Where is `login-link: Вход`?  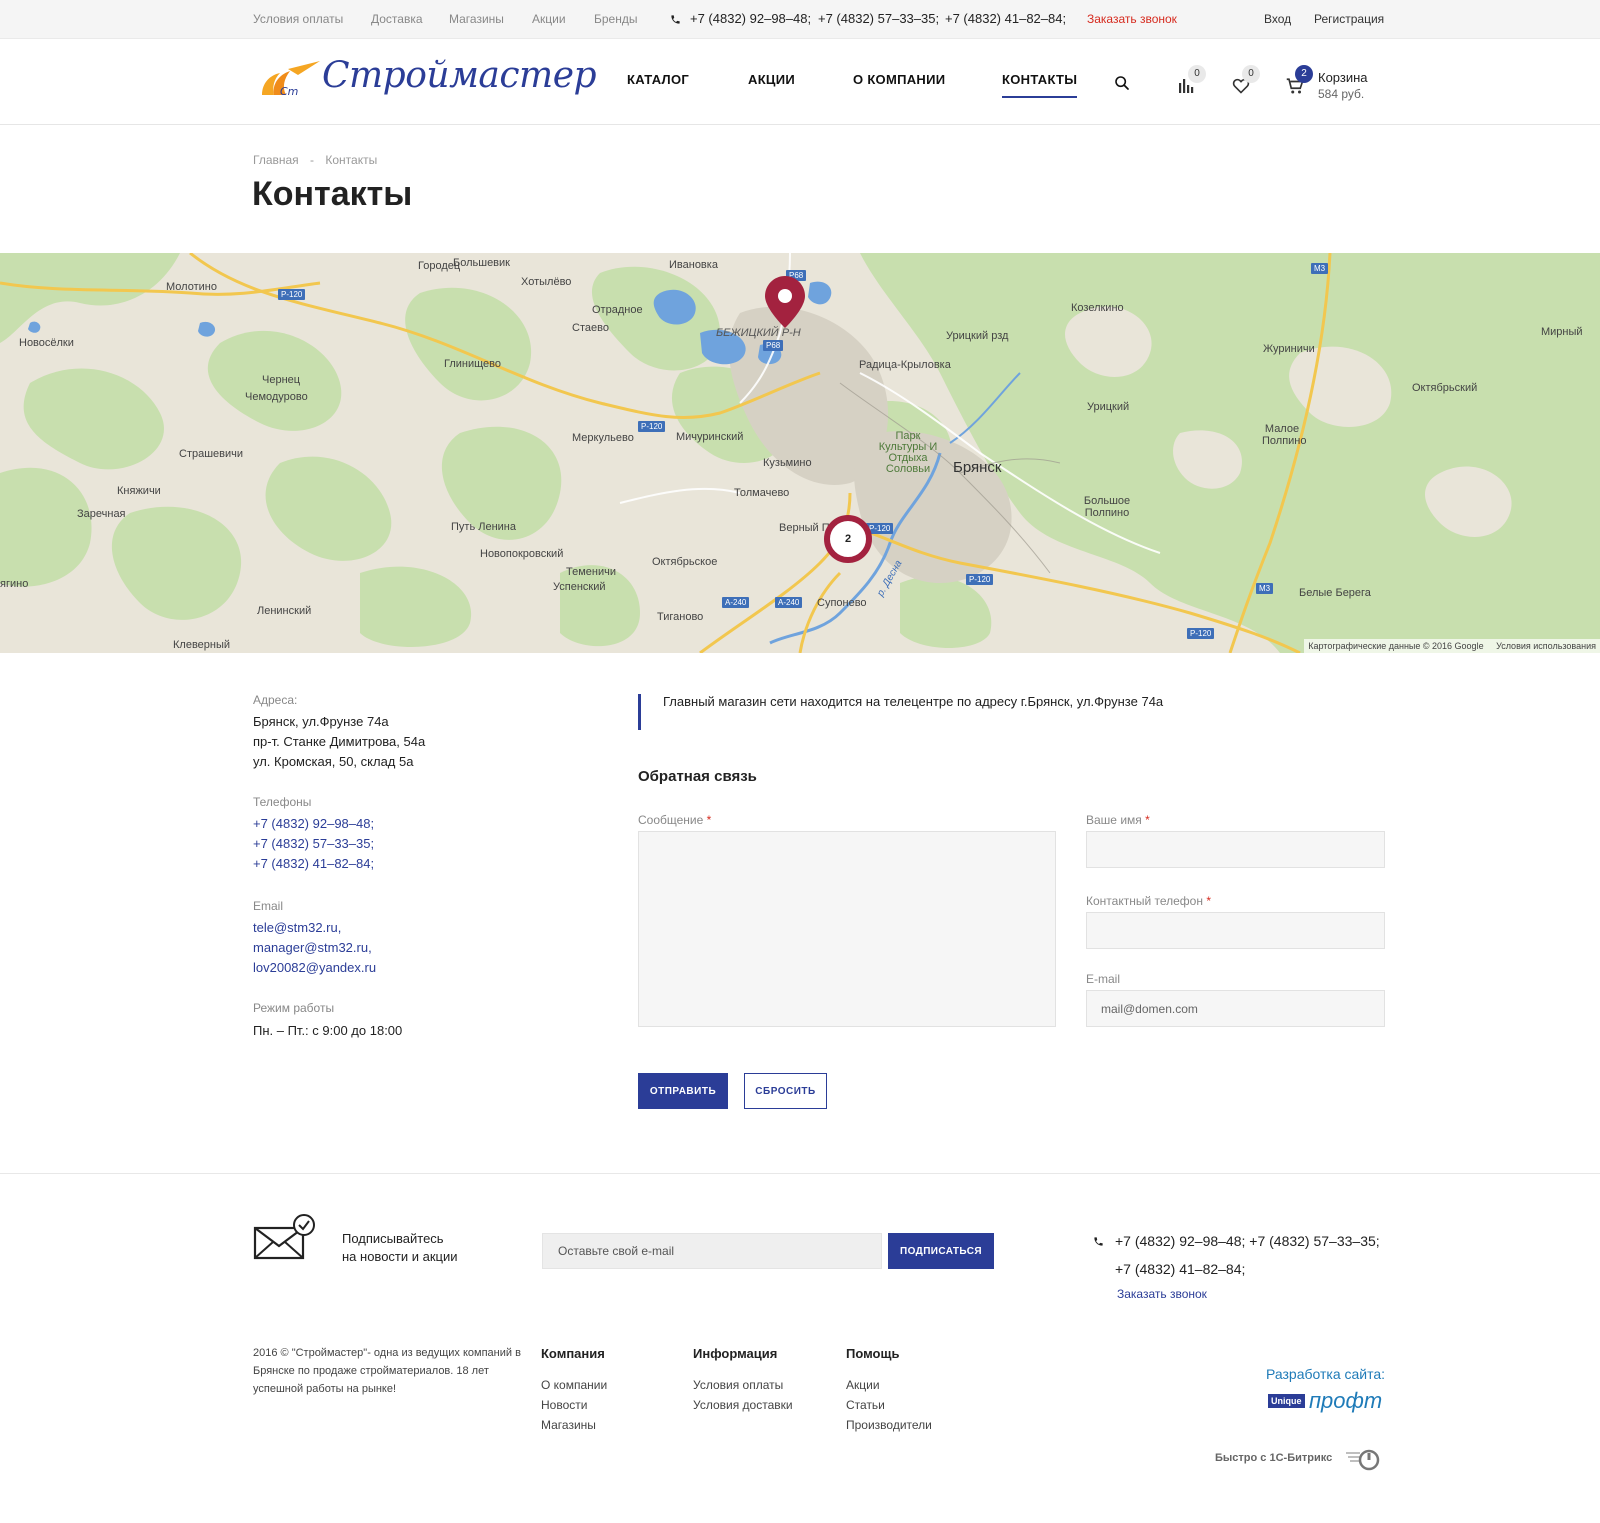
login-link: Вход is located at coordinates (1277, 19).